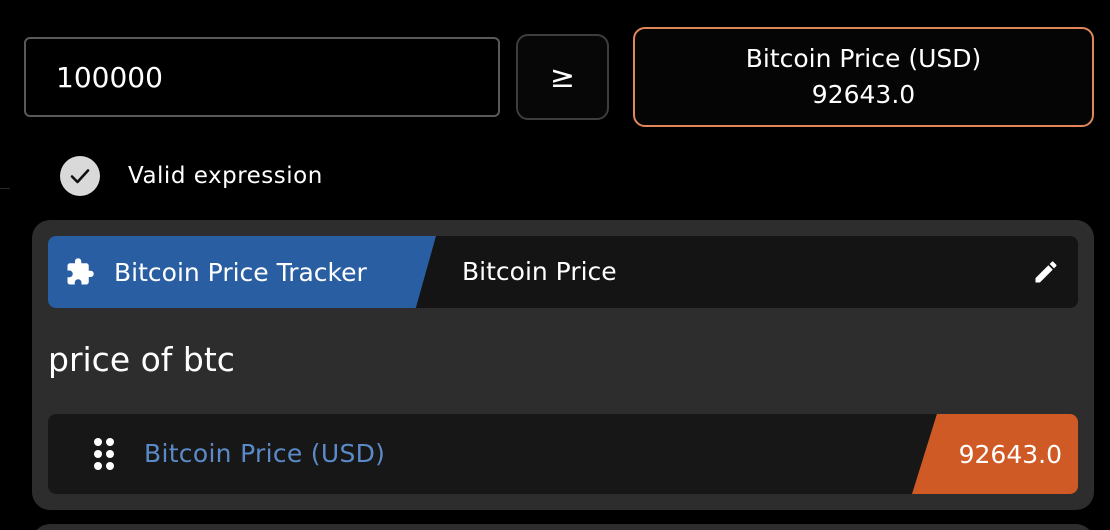 This screenshot has height=530, width=1110. Describe the element at coordinates (995, 454) in the screenshot. I see `output-value: 92643.0` at that location.